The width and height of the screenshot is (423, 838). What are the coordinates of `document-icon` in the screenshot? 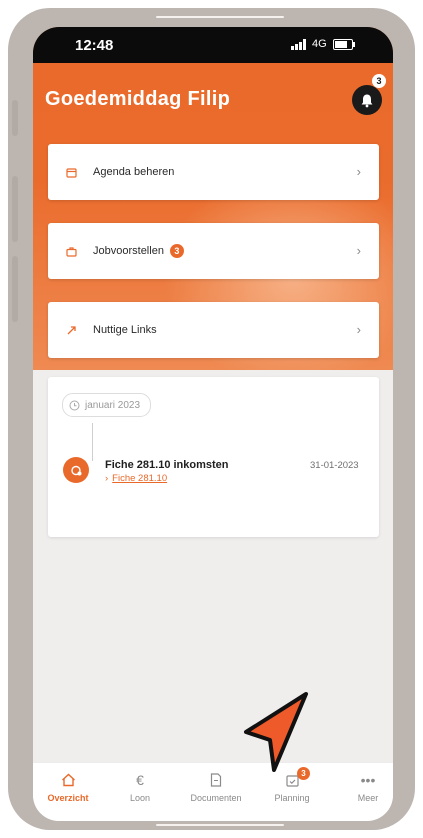 It's located at (216, 780).